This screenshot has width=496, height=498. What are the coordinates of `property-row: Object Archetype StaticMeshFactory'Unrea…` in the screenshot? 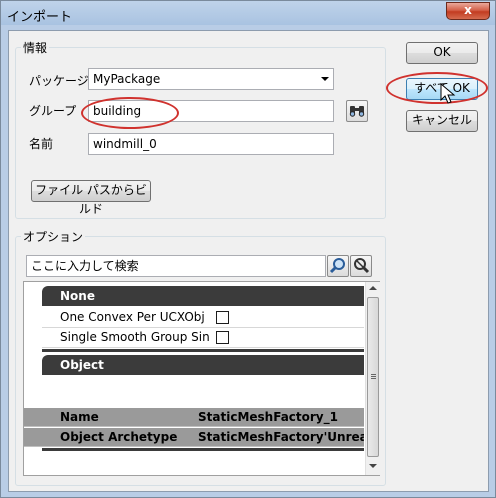 It's located at (194, 437).